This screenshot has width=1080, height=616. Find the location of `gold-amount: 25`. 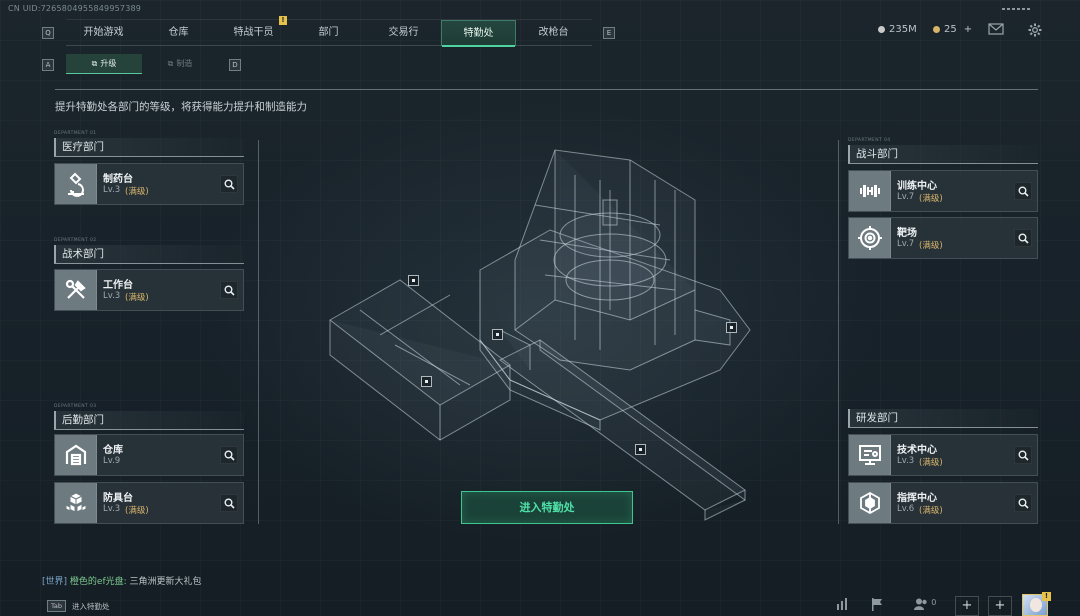

gold-amount: 25 is located at coordinates (950, 29).